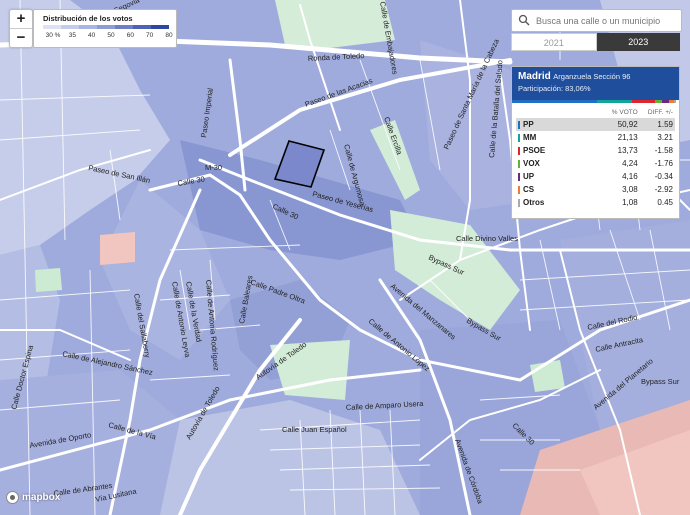 The width and height of the screenshot is (690, 515). What do you see at coordinates (534, 76) in the screenshot?
I see `municipality-name: Madrid` at bounding box center [534, 76].